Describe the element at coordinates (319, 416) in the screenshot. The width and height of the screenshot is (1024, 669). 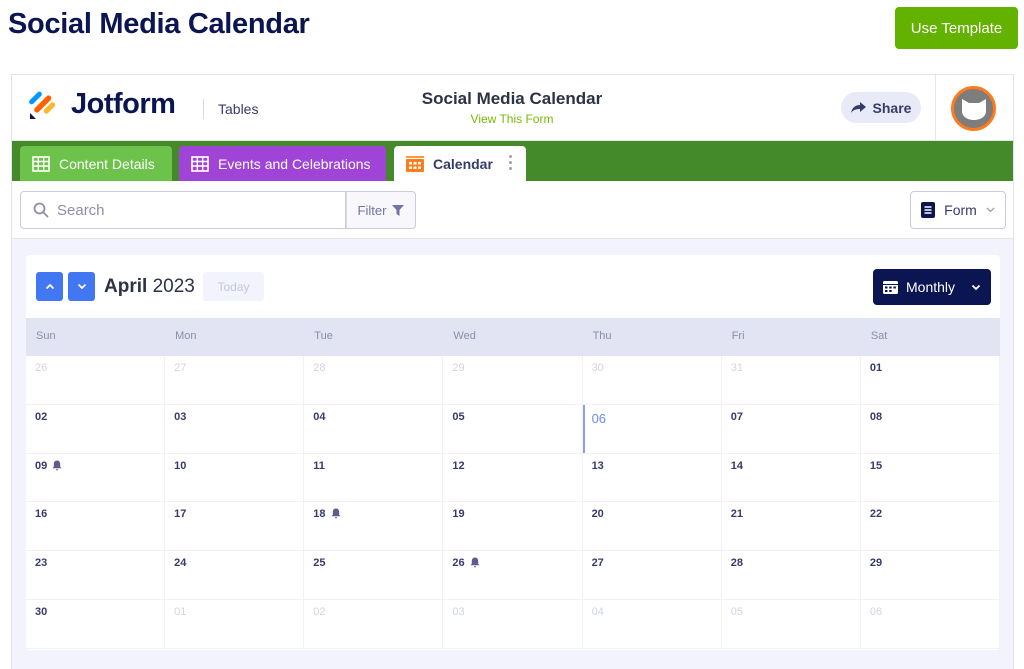
I see `day-number: 04` at that location.